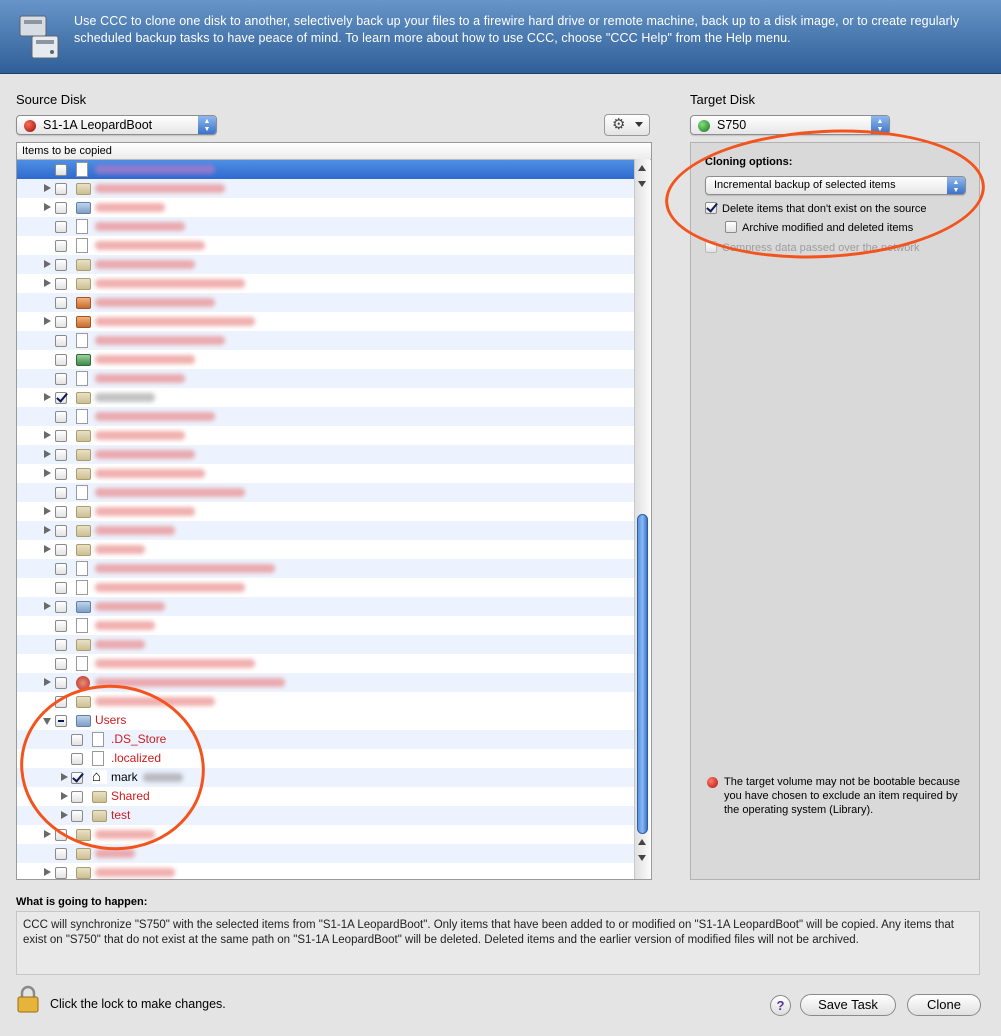 The width and height of the screenshot is (1001, 1036). What do you see at coordinates (325, 777) in the screenshot?
I see `table-row: ⌂ mark` at bounding box center [325, 777].